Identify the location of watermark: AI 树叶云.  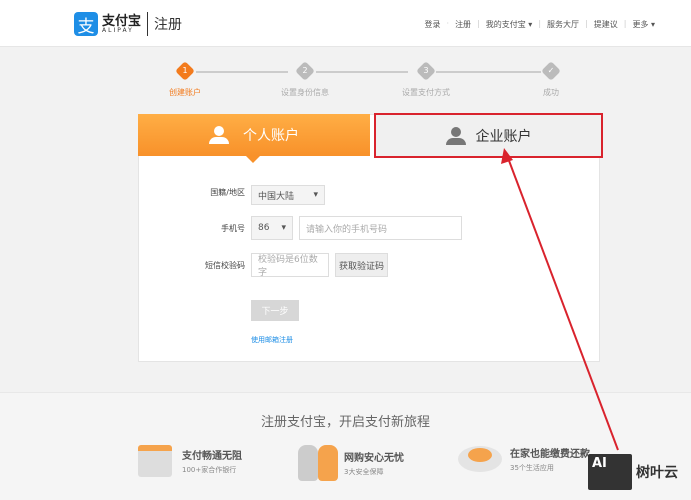
(633, 472).